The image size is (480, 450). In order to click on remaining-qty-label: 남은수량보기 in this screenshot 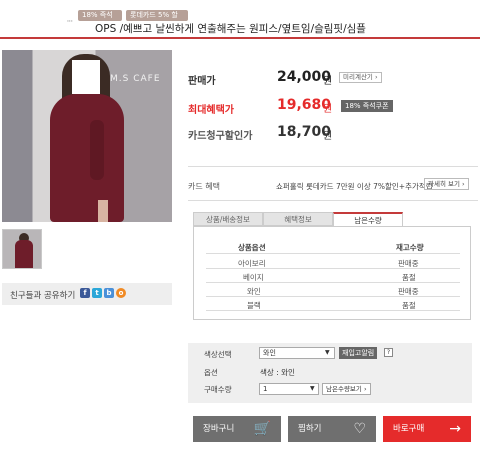, I will do `click(344, 389)`.